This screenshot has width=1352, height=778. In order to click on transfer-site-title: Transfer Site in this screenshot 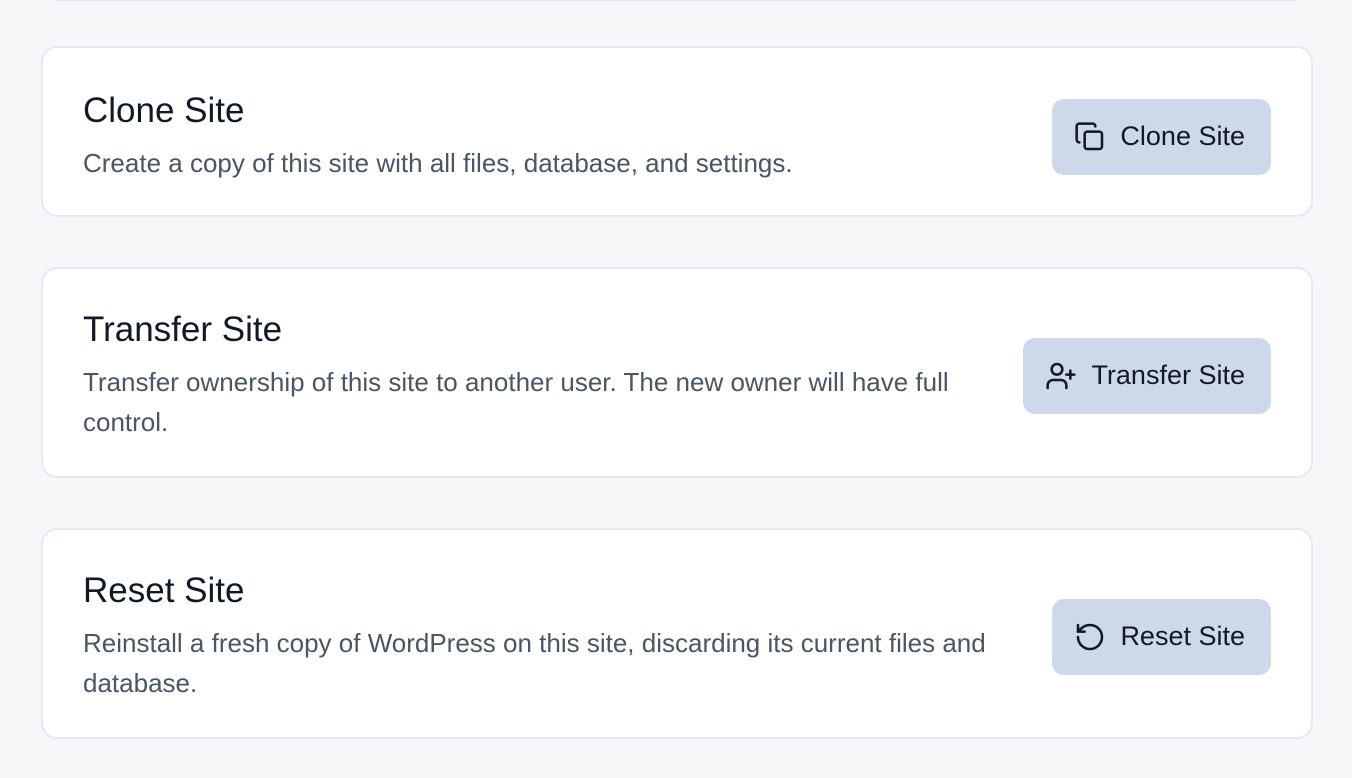, I will do `click(183, 329)`.